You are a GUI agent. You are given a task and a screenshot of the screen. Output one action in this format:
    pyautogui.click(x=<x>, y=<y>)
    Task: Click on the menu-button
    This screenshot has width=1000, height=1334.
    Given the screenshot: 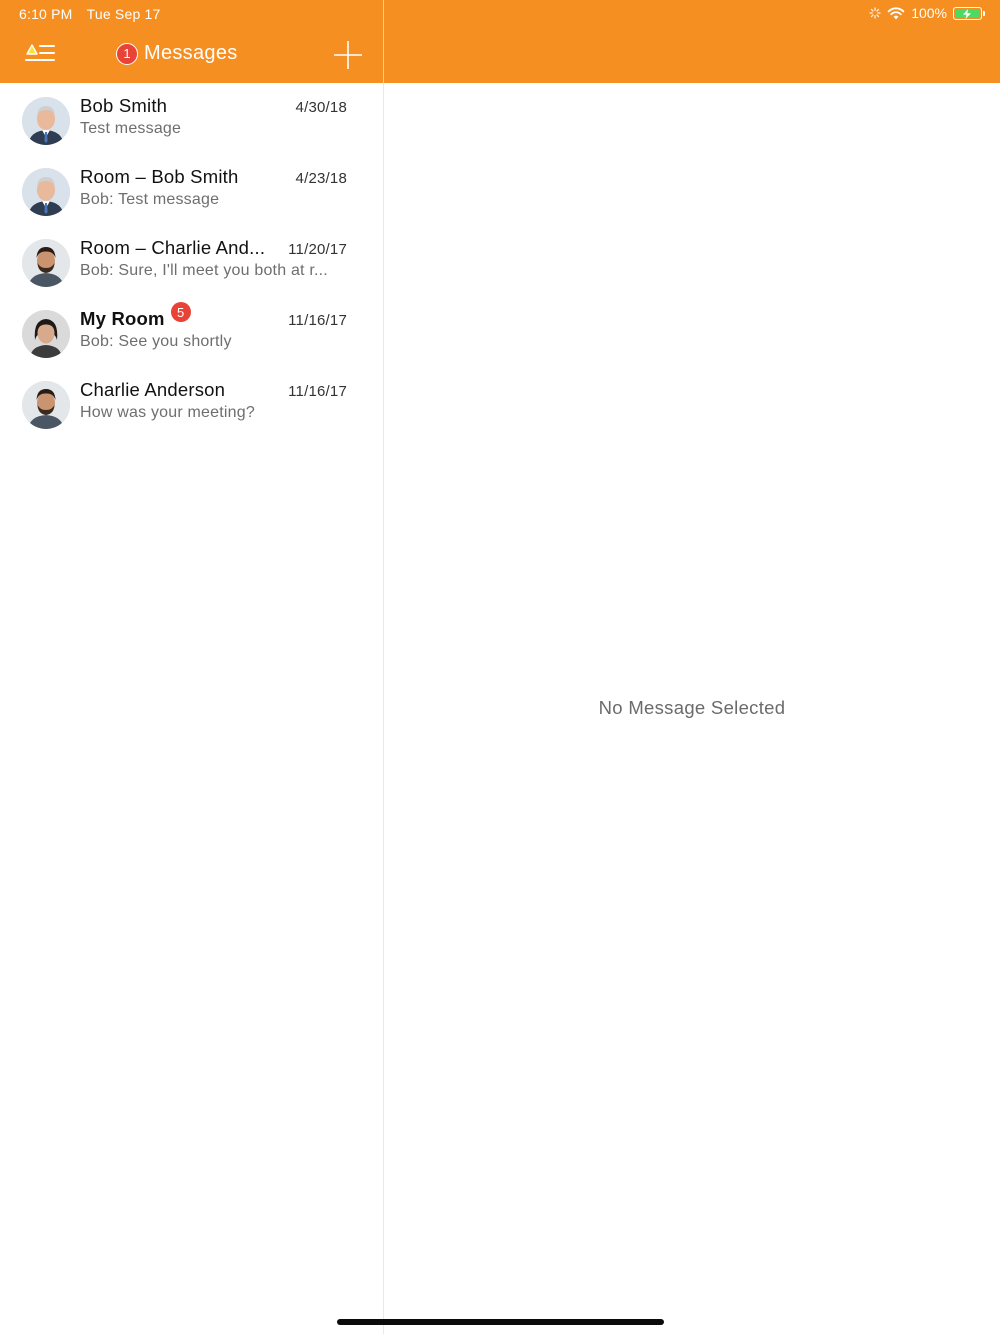 What is the action you would take?
    pyautogui.click(x=41, y=54)
    